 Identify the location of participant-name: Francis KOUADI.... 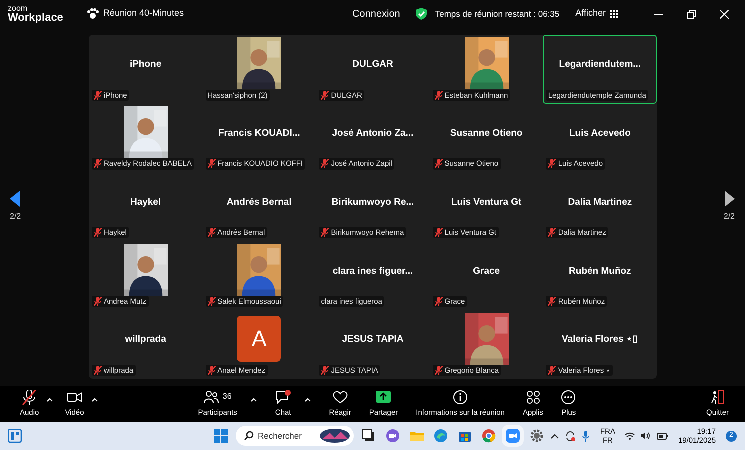
(259, 134).